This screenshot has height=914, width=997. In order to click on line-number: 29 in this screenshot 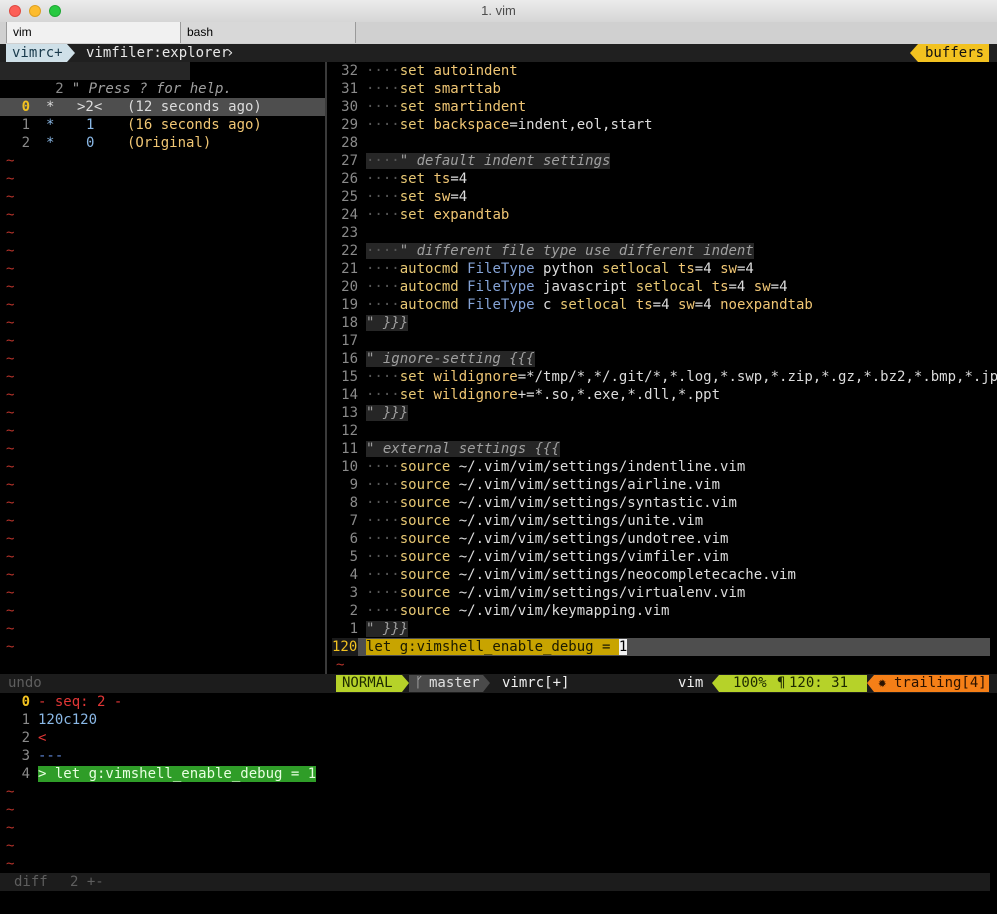, I will do `click(349, 125)`.